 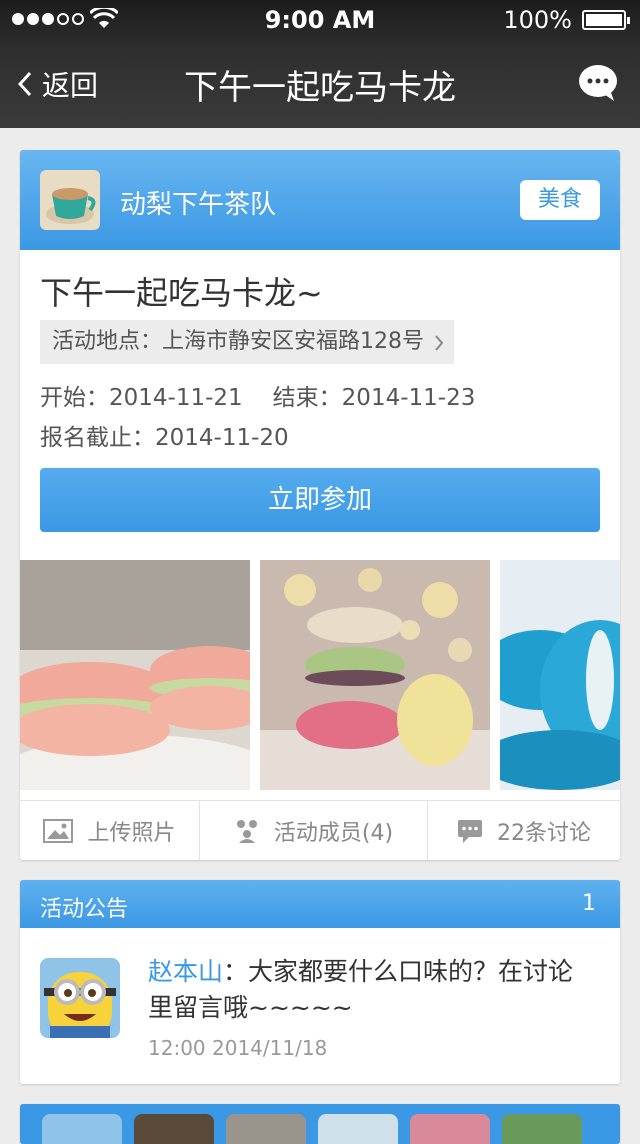 What do you see at coordinates (320, 88) in the screenshot?
I see `page-title: 下午一起吃马卡龙` at bounding box center [320, 88].